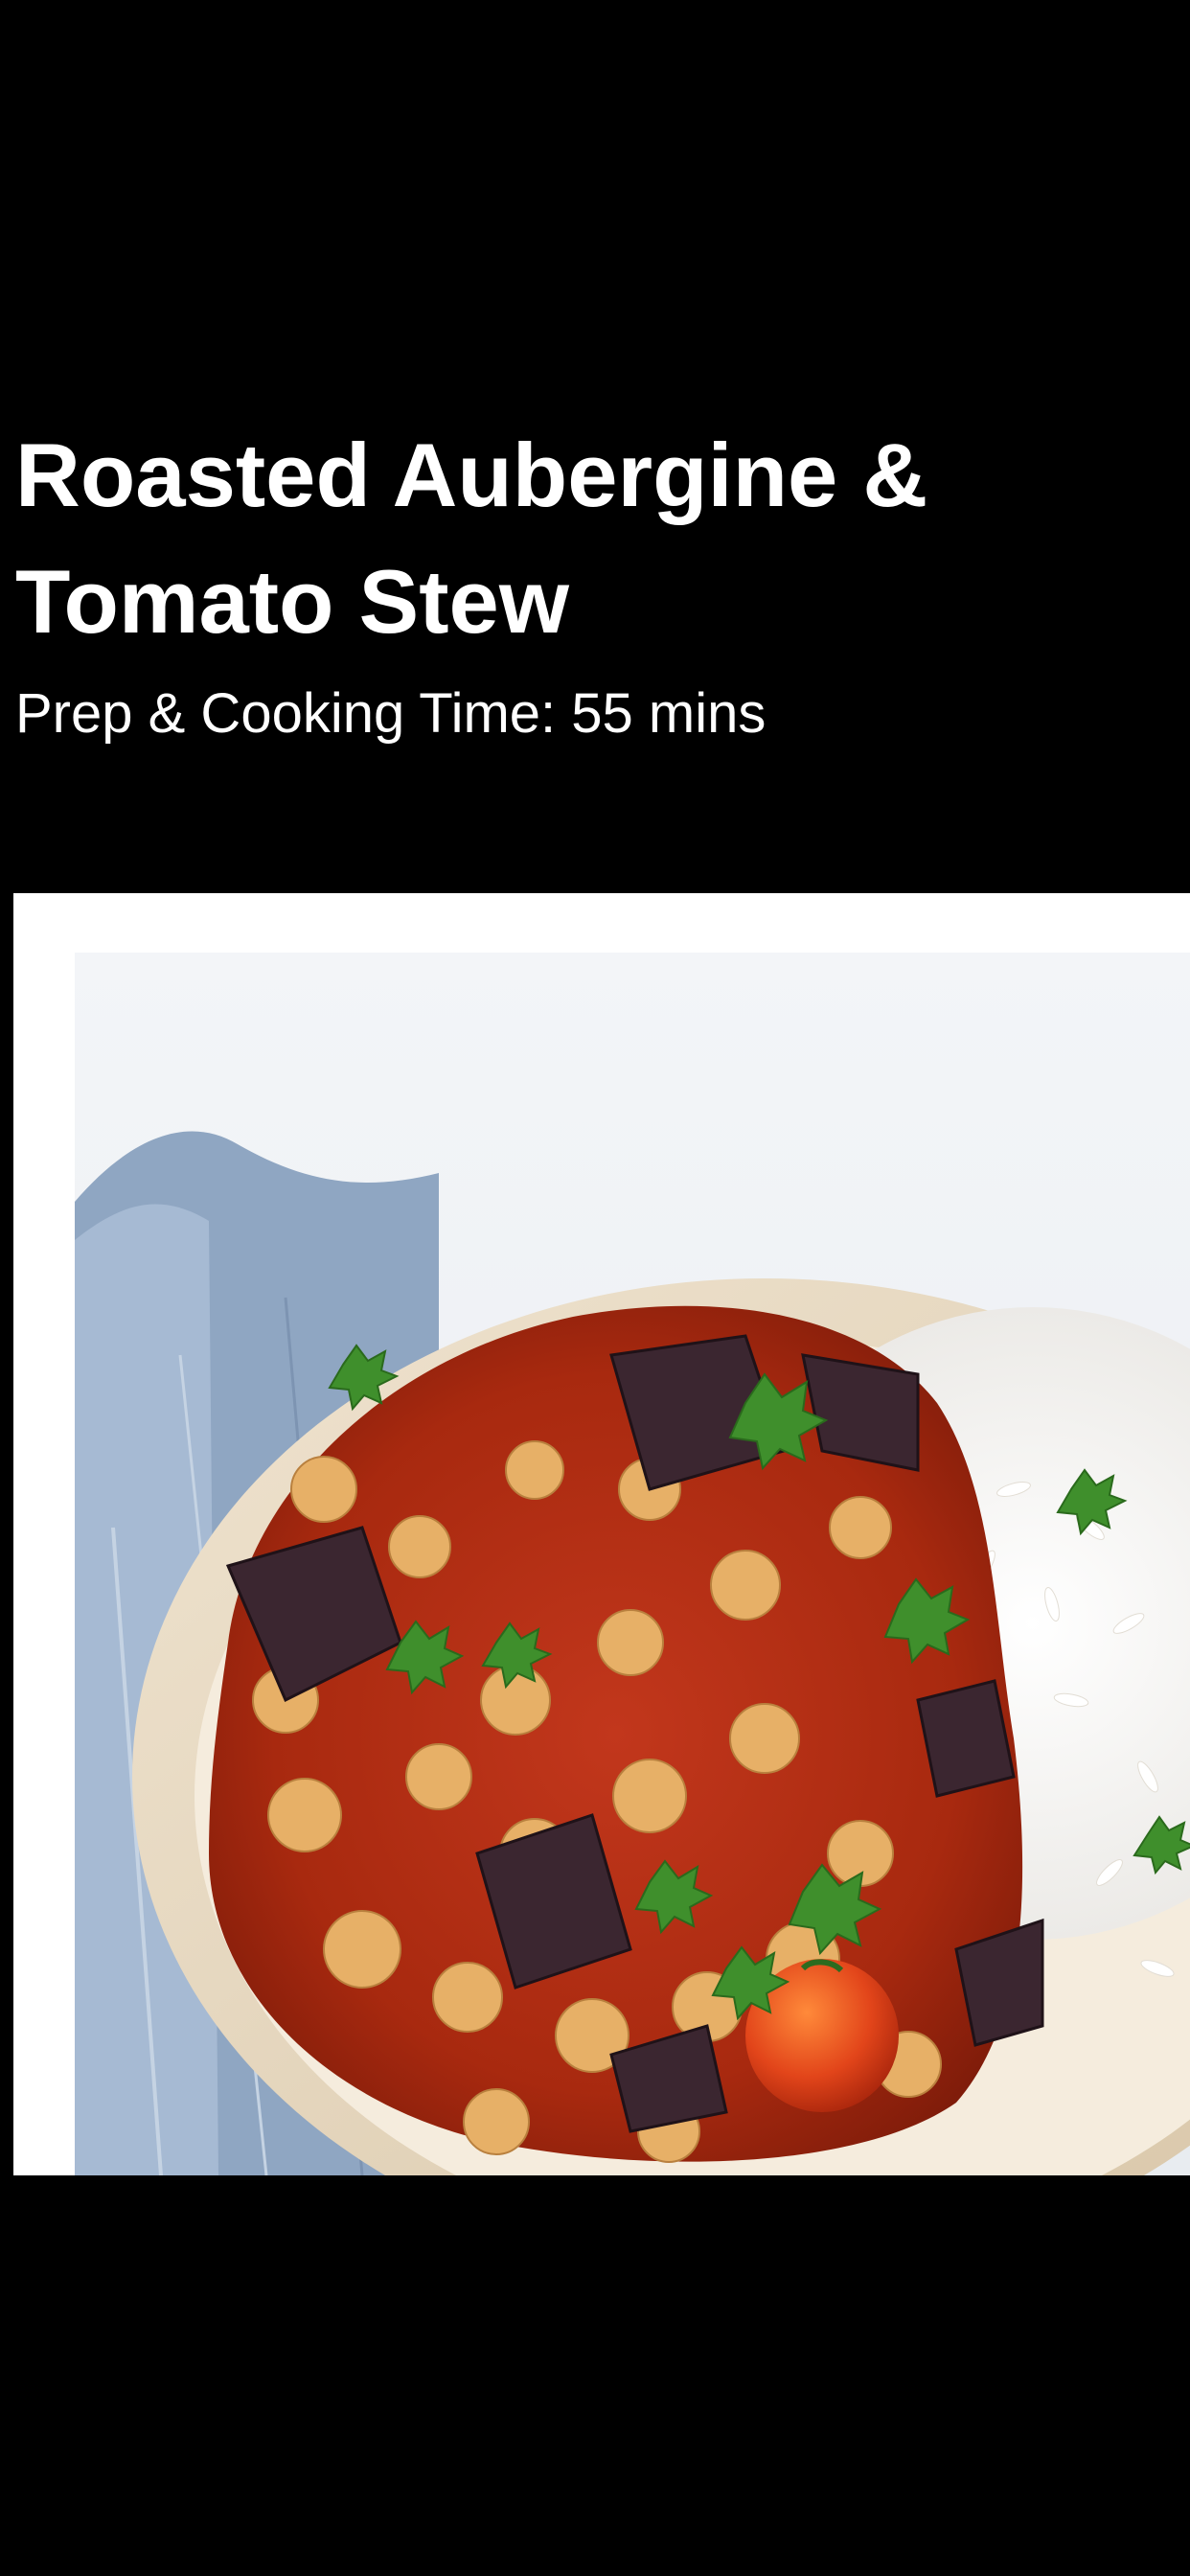 The height and width of the screenshot is (2576, 1190). What do you see at coordinates (391, 713) in the screenshot?
I see `prep-time-label: Prep & Cooking Time: 55 mins` at bounding box center [391, 713].